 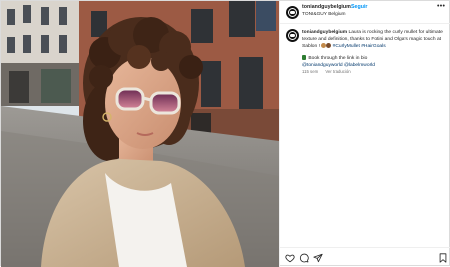 I want to click on booking-text: Book through the link in bio, so click(x=338, y=58).